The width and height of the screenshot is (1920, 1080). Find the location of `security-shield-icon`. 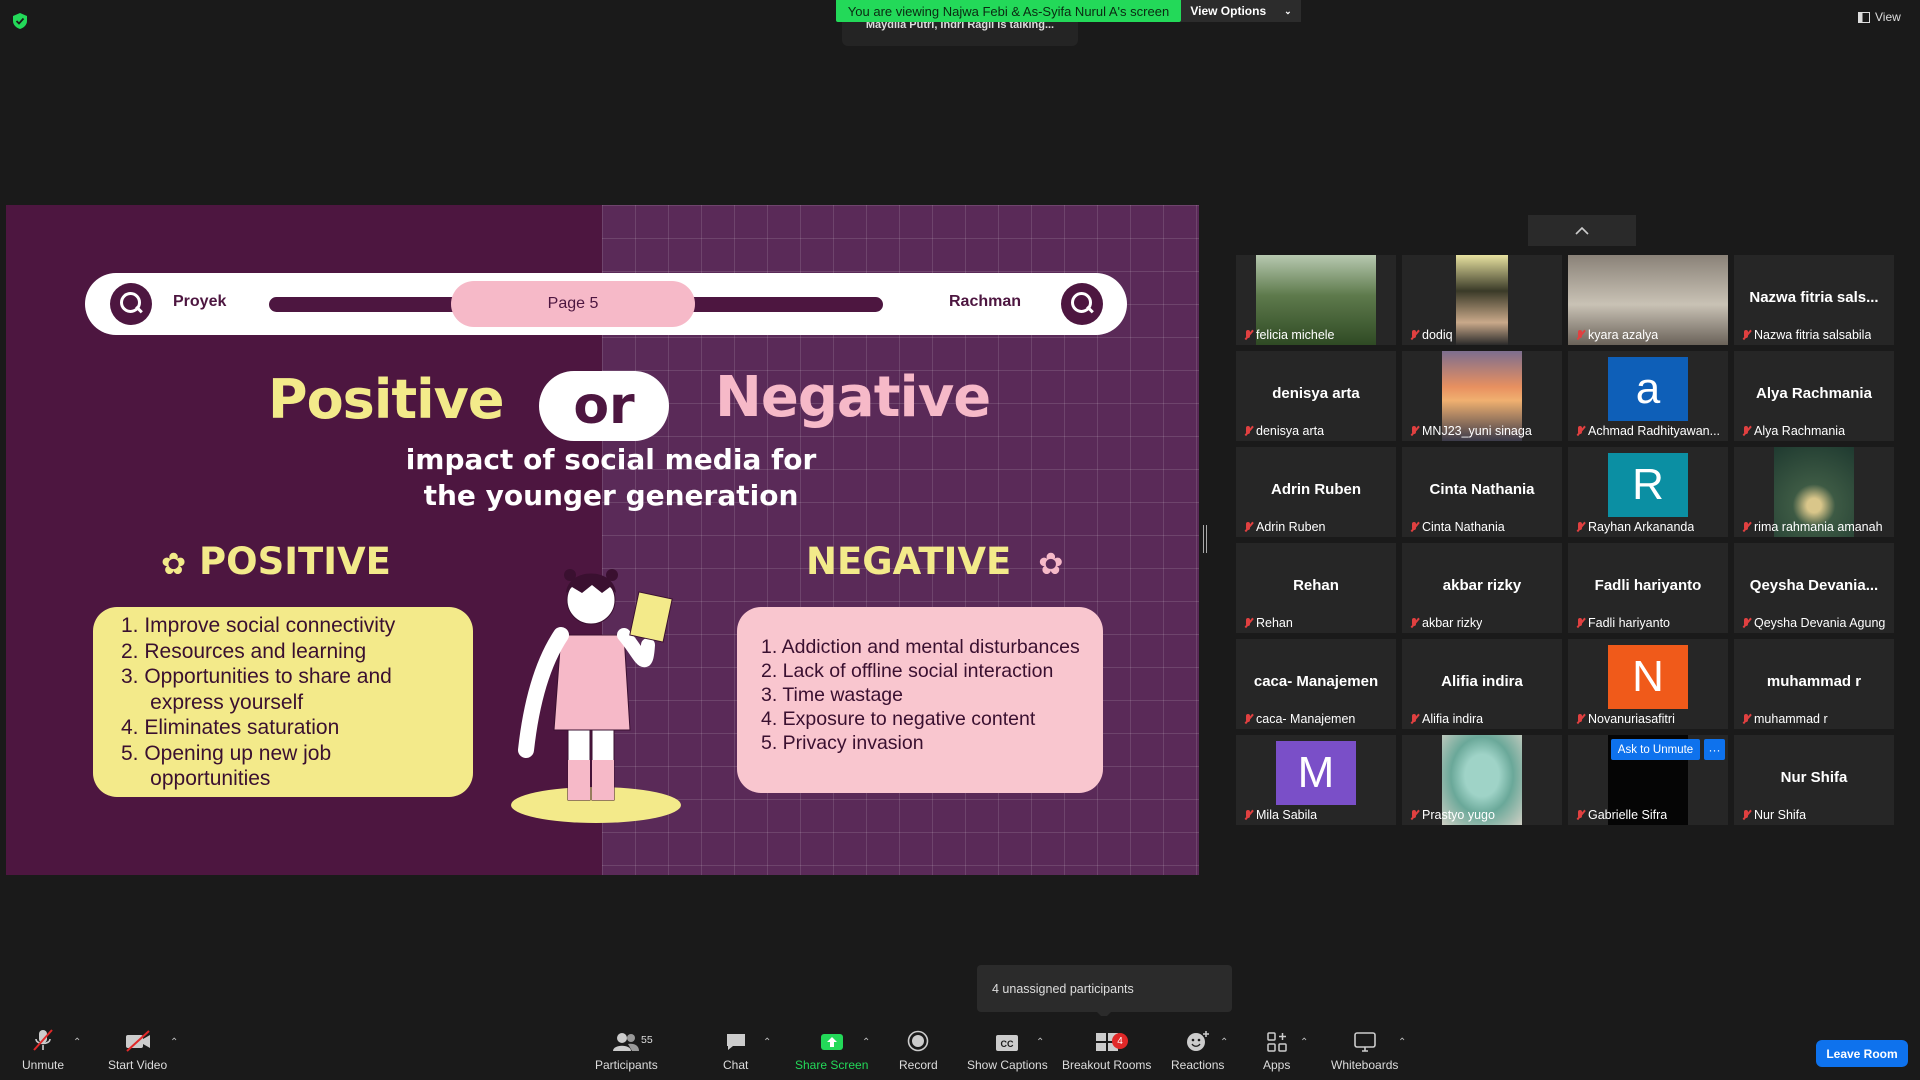

security-shield-icon is located at coordinates (20, 21).